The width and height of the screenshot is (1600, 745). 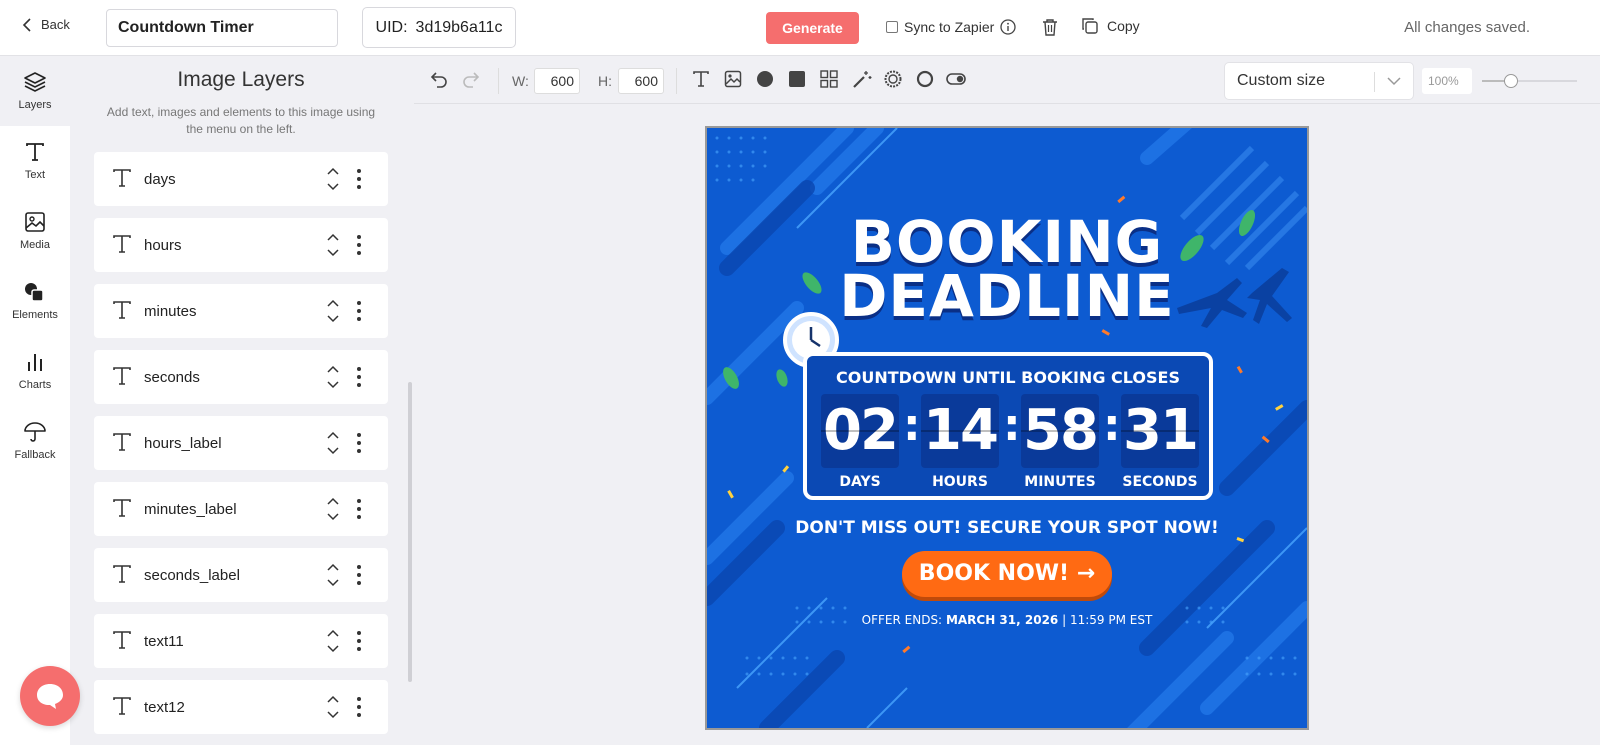 What do you see at coordinates (960, 482) in the screenshot?
I see `hours-label: HOURS` at bounding box center [960, 482].